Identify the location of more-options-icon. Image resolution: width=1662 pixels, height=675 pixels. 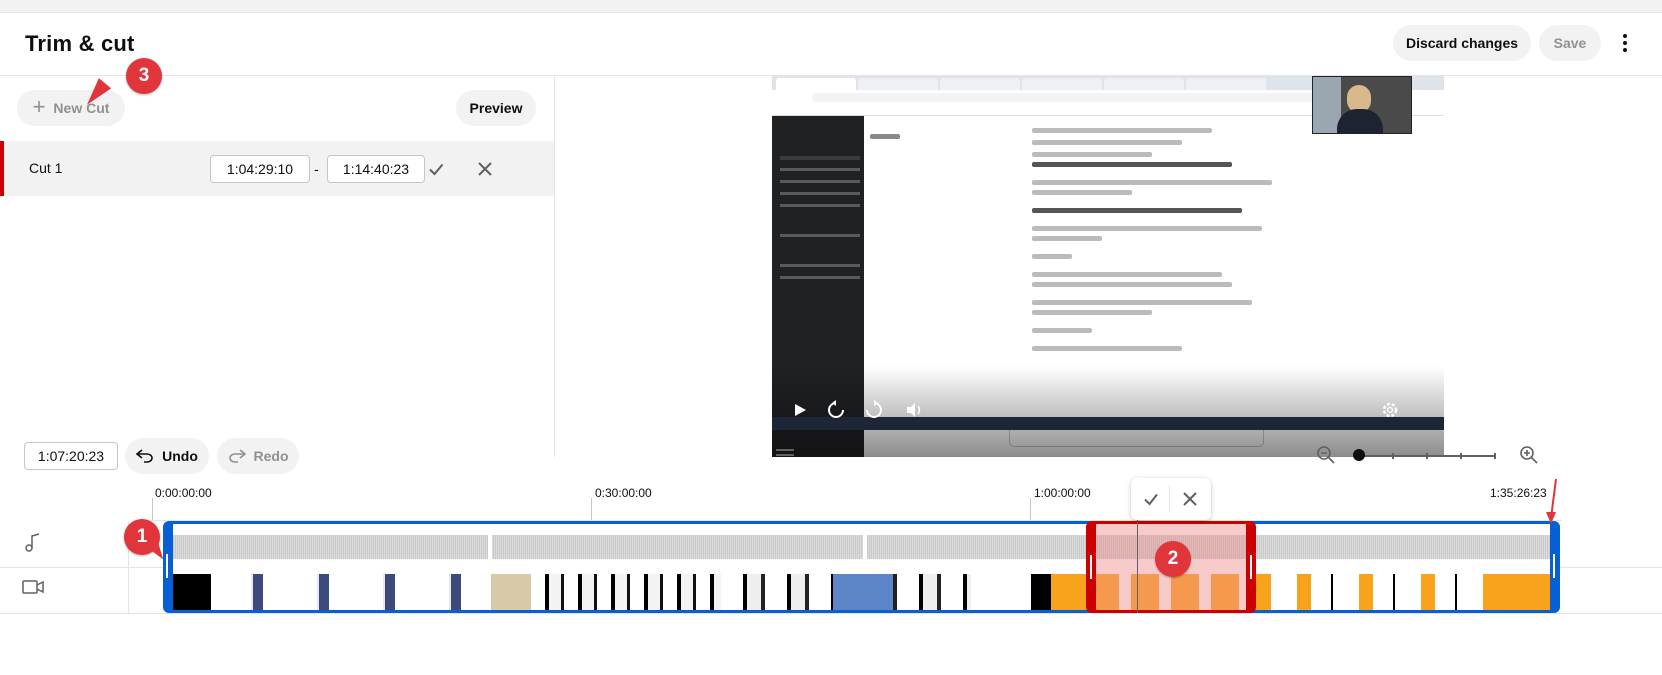
(1625, 43).